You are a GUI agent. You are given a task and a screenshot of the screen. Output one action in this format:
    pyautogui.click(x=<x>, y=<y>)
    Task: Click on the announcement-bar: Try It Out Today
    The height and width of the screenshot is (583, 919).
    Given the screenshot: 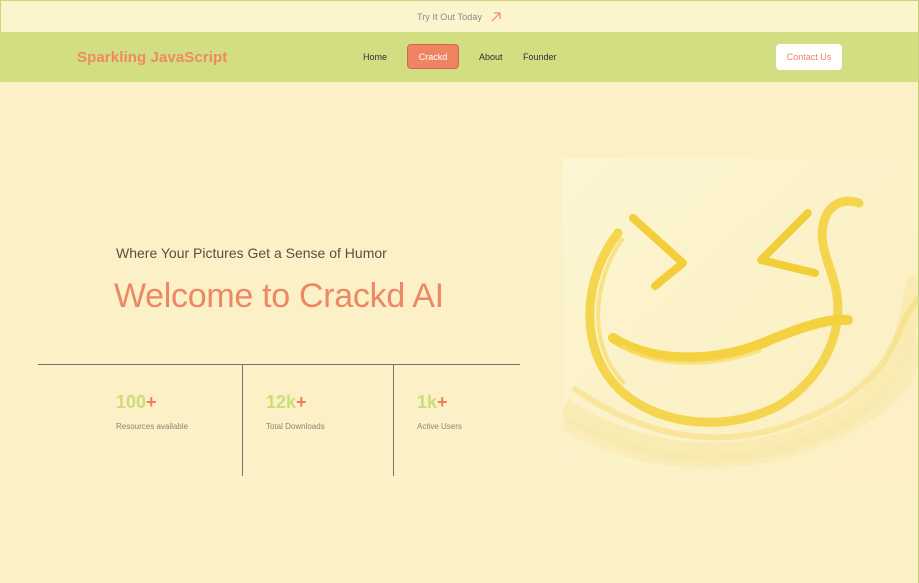 What is the action you would take?
    pyautogui.click(x=459, y=16)
    